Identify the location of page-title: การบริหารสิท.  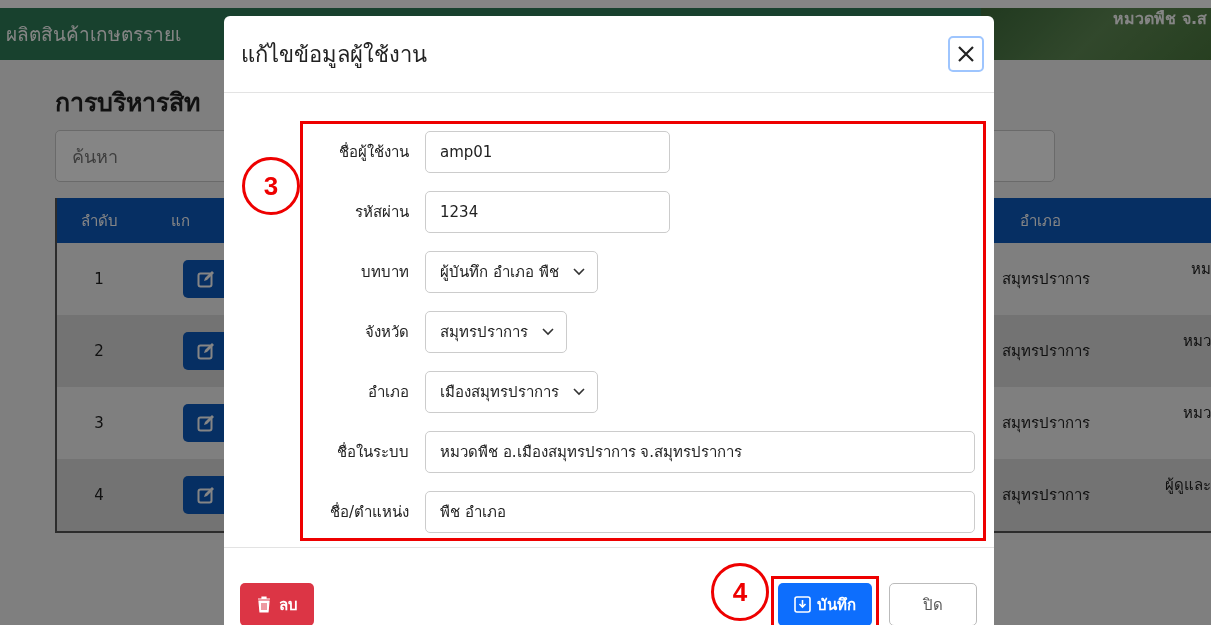
(128, 103).